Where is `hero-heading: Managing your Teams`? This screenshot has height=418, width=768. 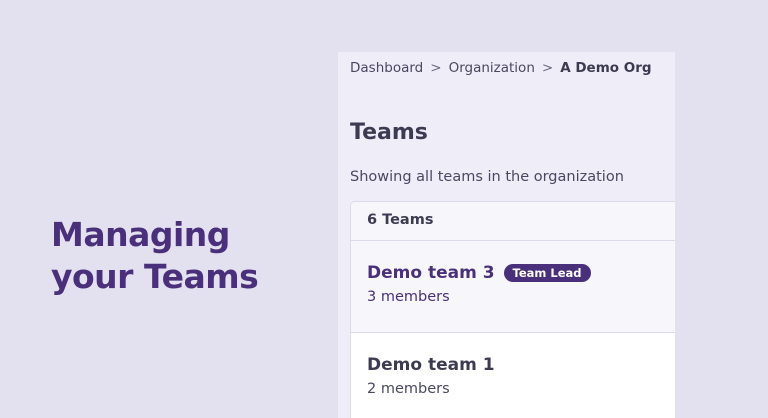 hero-heading: Managing your Teams is located at coordinates (155, 256).